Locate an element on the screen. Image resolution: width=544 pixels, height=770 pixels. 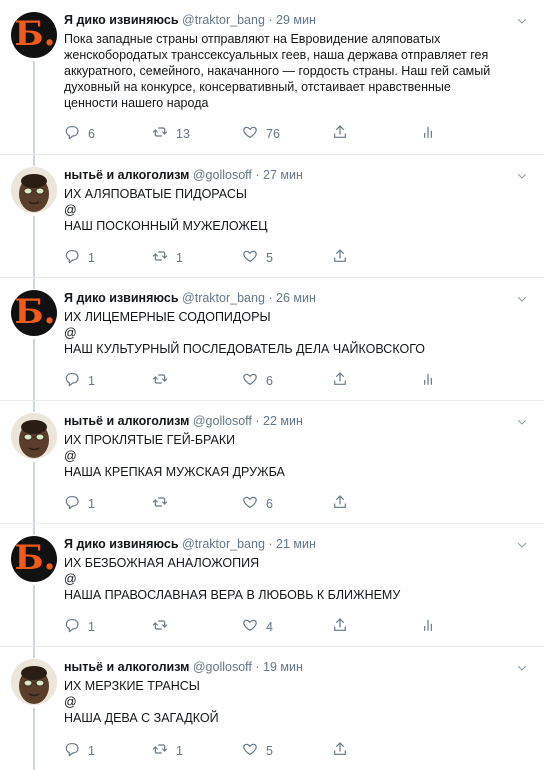
timestamp: 29 мин is located at coordinates (296, 20).